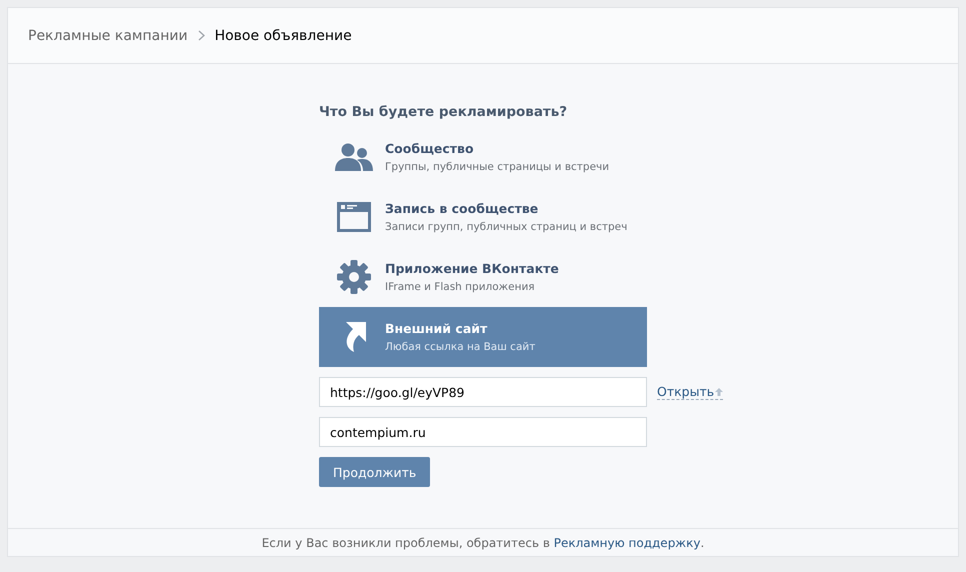  I want to click on support-link: Рекламную поддержку, so click(627, 543).